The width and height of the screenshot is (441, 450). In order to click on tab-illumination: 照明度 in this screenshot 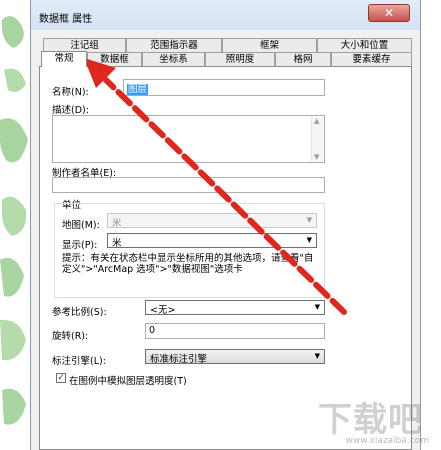, I will do `click(240, 59)`.